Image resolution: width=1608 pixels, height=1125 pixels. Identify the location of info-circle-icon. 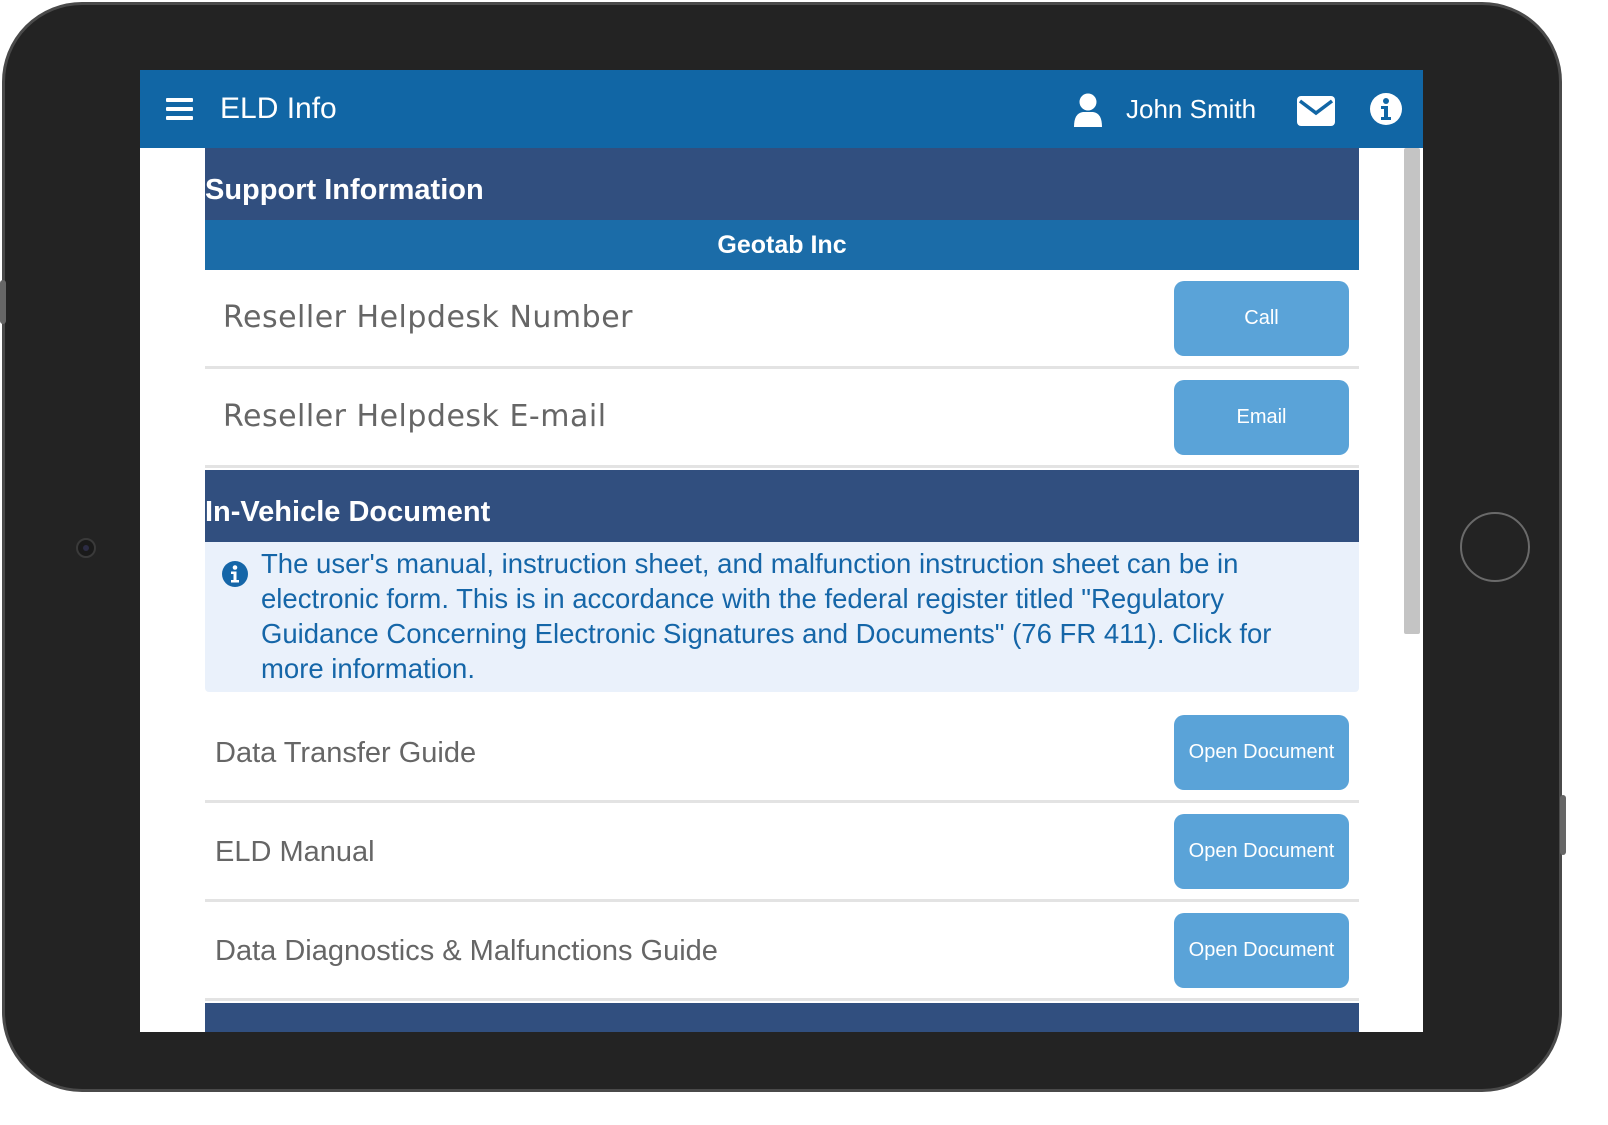
(235, 574).